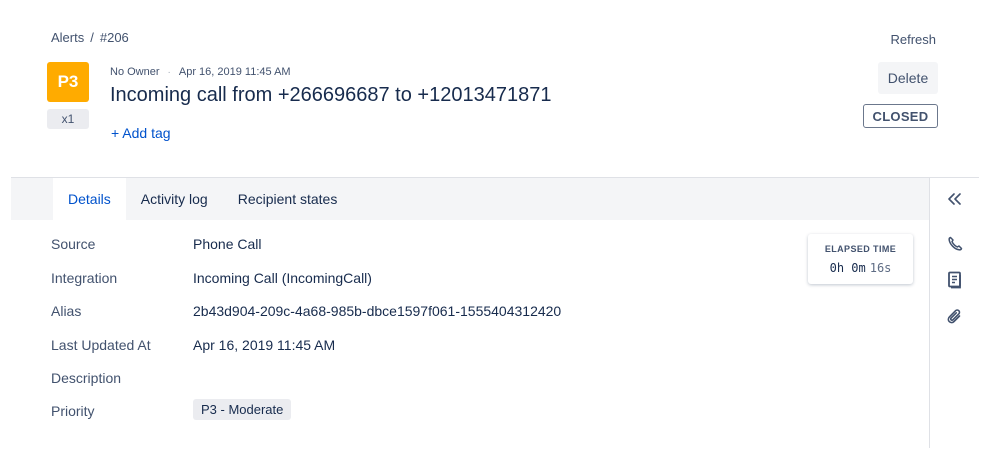 The image size is (998, 463). What do you see at coordinates (89, 199) in the screenshot?
I see `tab-details: Details` at bounding box center [89, 199].